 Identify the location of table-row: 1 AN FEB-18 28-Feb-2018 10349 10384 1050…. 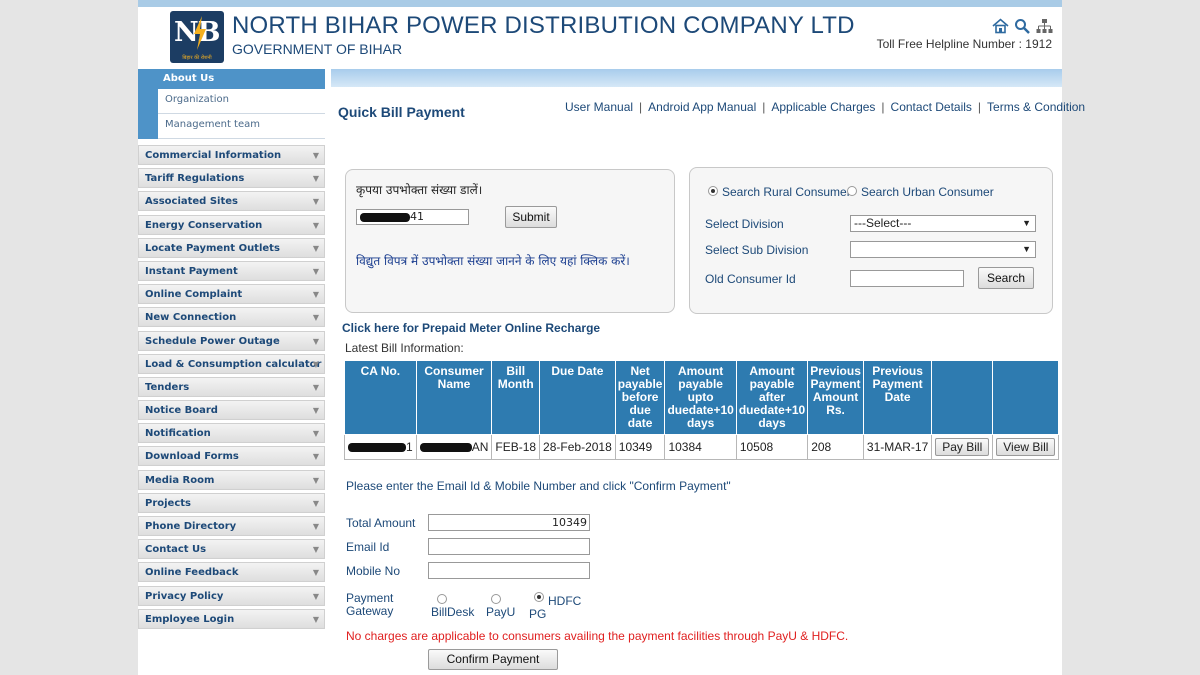
(702, 447).